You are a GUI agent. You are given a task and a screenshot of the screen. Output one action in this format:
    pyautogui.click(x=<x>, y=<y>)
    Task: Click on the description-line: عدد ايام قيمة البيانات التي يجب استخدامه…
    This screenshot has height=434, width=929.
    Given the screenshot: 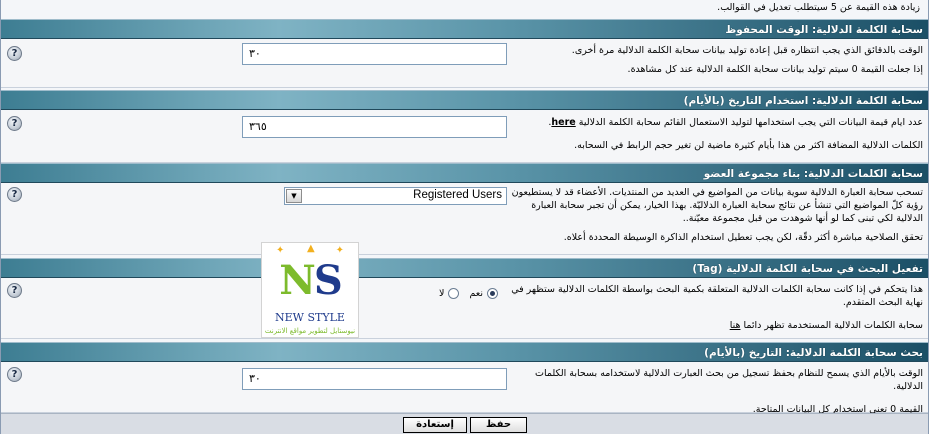 What is the action you would take?
    pyautogui.click(x=715, y=122)
    